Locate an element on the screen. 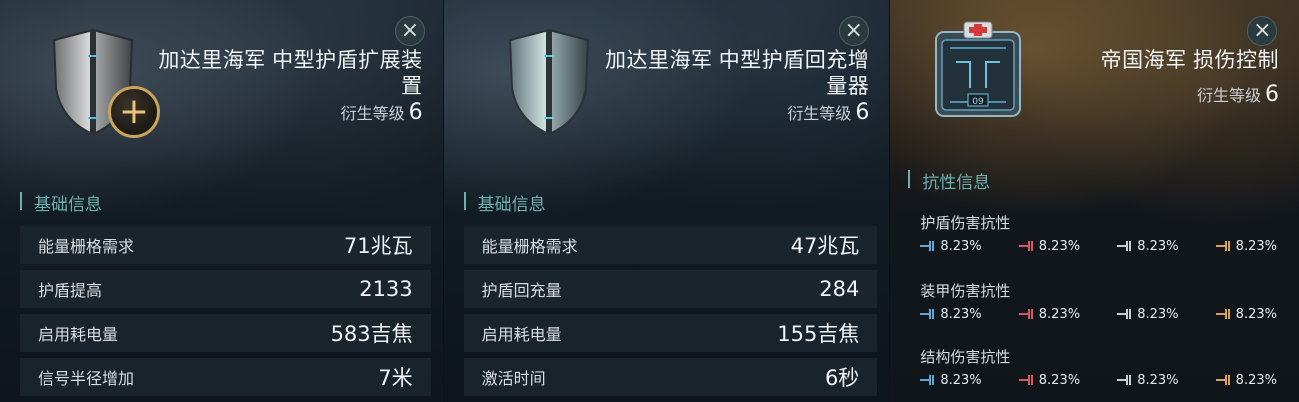  resist-title: 结构伤害抗性 is located at coordinates (965, 357).